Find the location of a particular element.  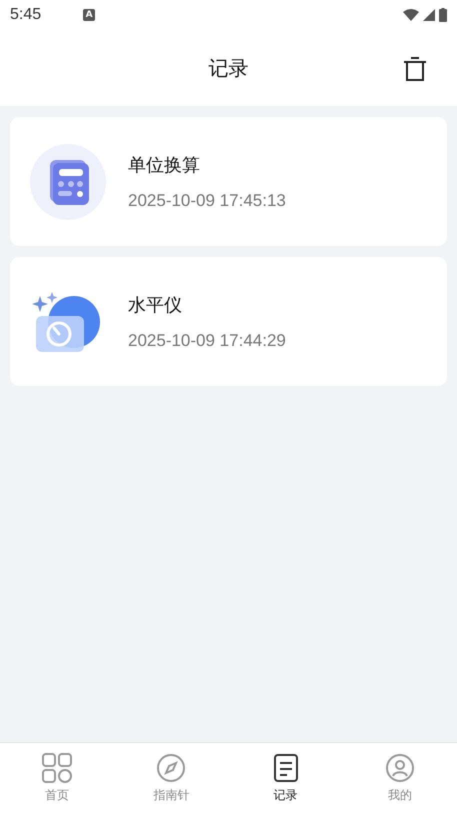

nav-tab: 我的 is located at coordinates (399, 778).